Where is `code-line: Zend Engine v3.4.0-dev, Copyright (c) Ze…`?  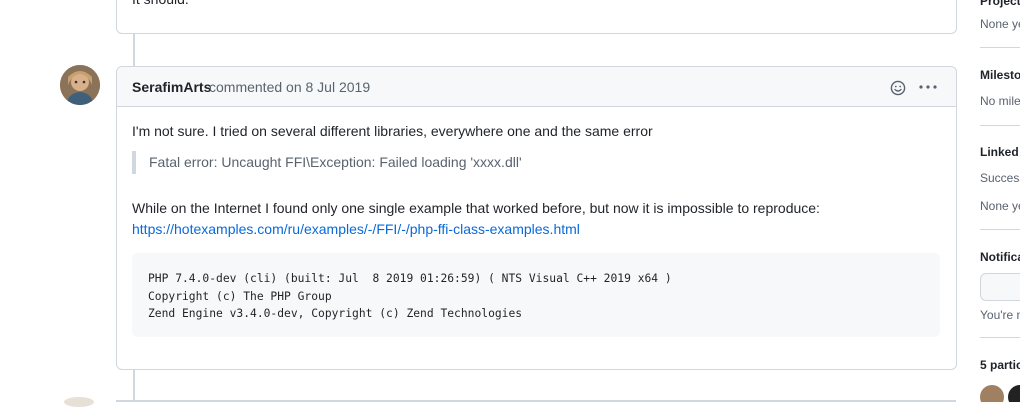
code-line: Zend Engine v3.4.0-dev, Copyright (c) Ze… is located at coordinates (335, 313).